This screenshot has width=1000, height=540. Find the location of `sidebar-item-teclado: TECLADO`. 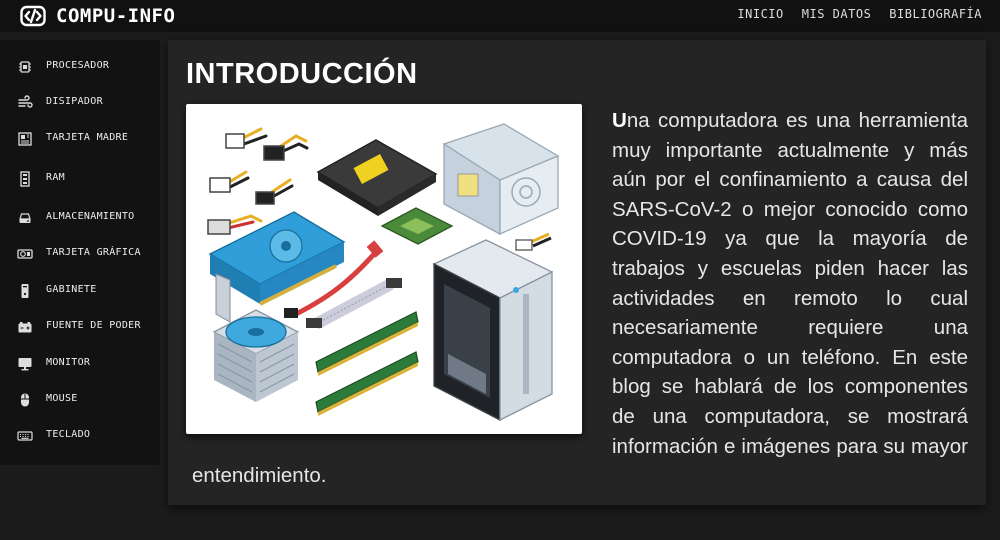

sidebar-item-teclado: TECLADO is located at coordinates (80, 436).